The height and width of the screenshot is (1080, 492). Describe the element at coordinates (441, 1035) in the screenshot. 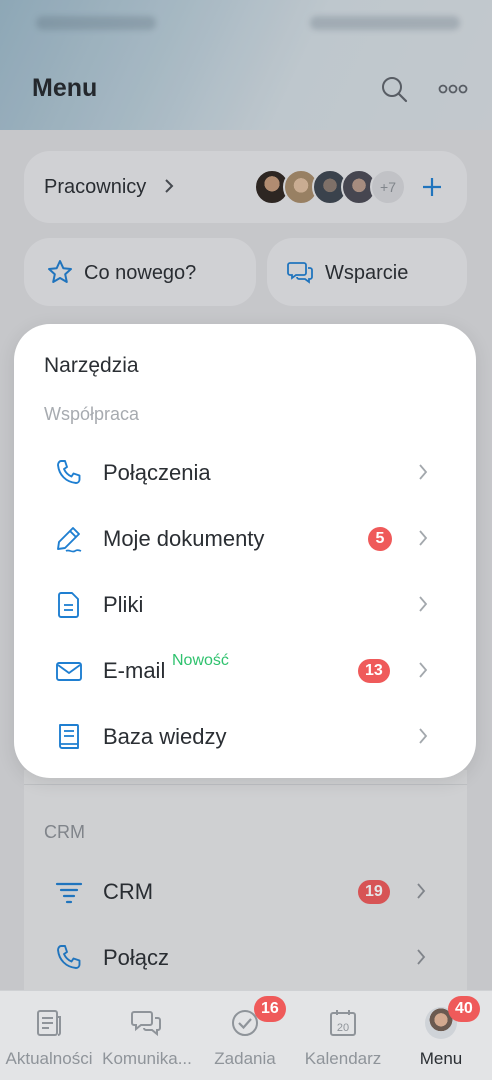

I see `tab-menu: 40 Menu` at that location.